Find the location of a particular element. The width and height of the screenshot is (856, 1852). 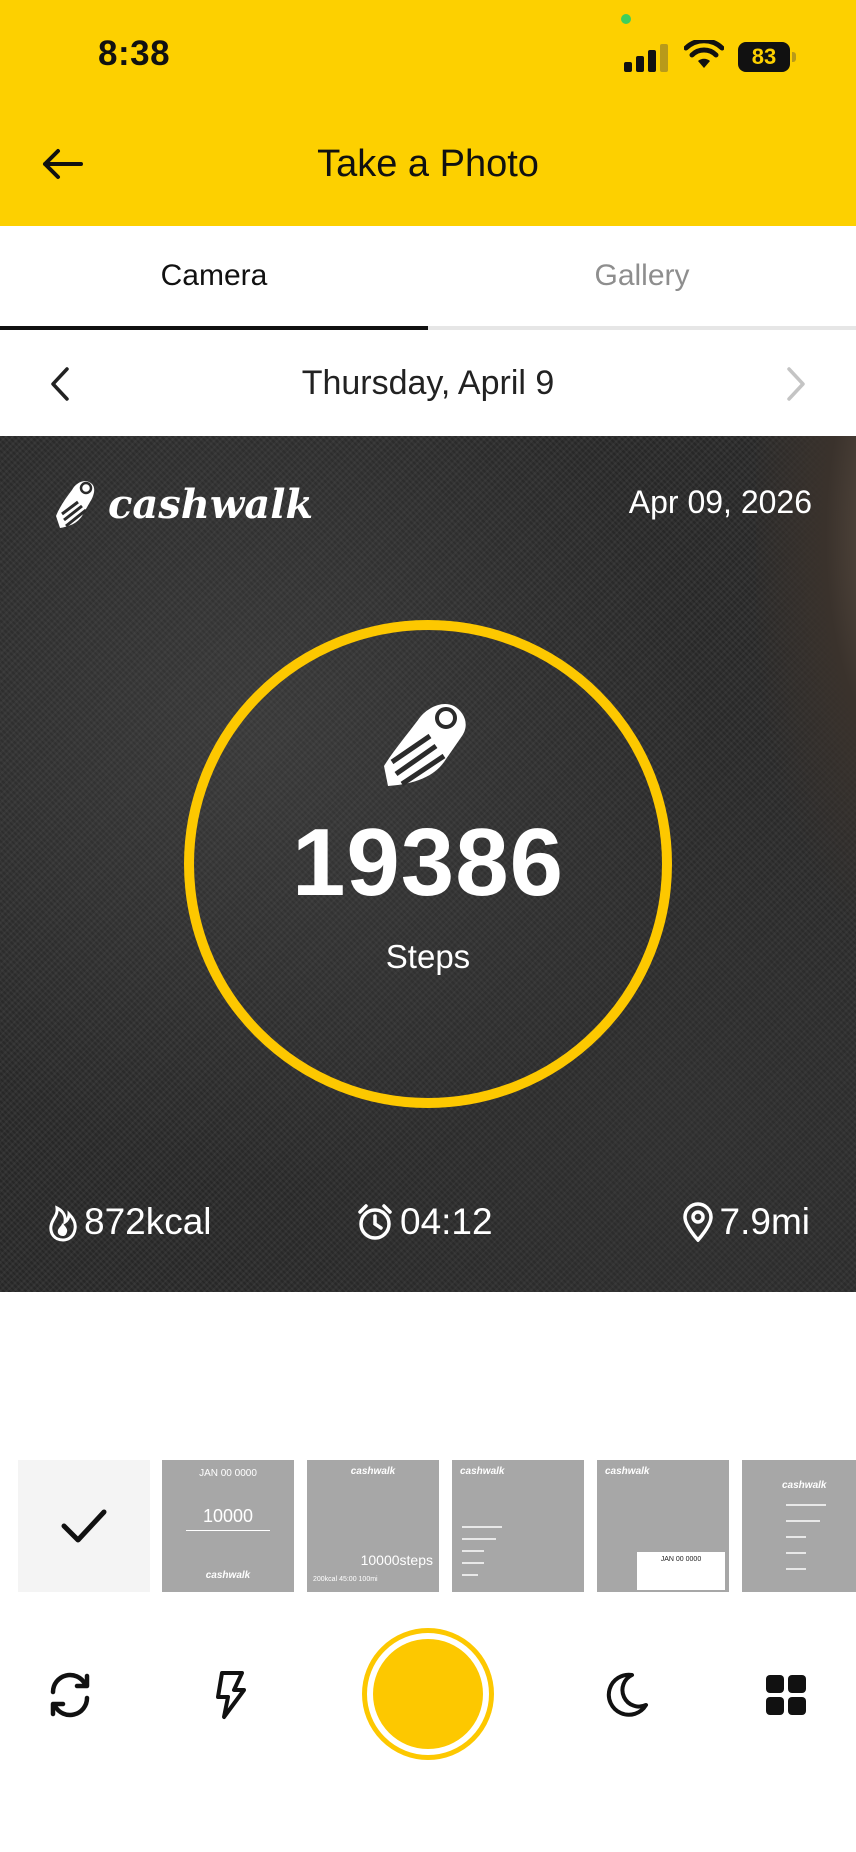

thumb-steps-text: 10000steps is located at coordinates (396, 1560).